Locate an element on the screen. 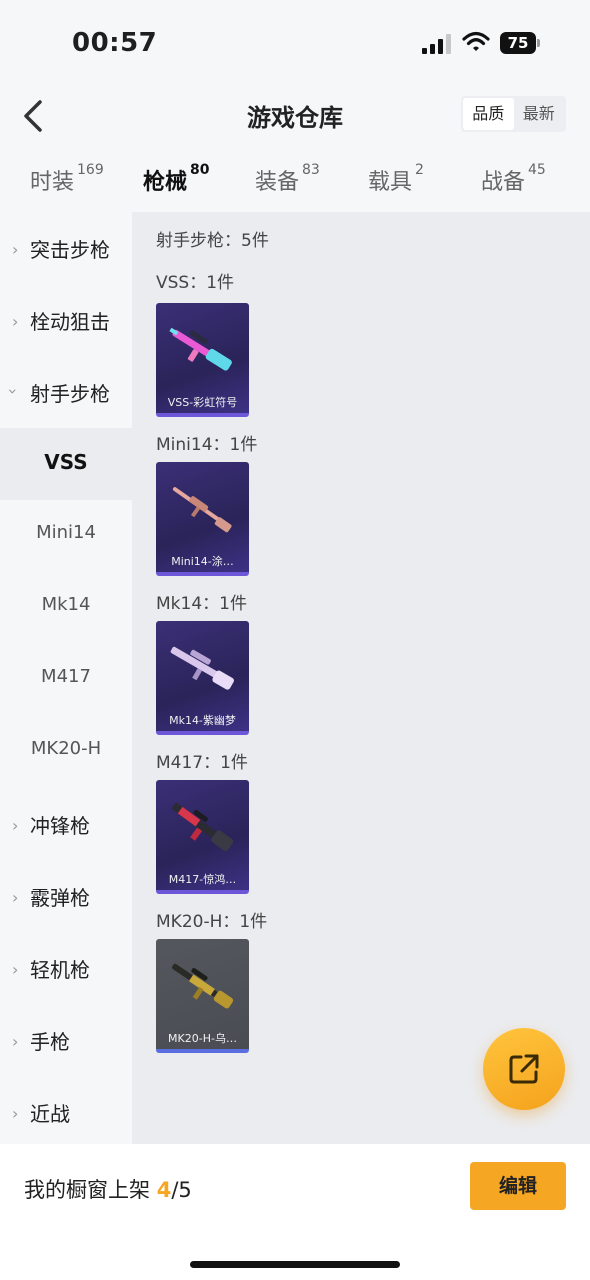 This screenshot has width=590, height=1280. sidebar-subitem-label: VSS is located at coordinates (66, 462).